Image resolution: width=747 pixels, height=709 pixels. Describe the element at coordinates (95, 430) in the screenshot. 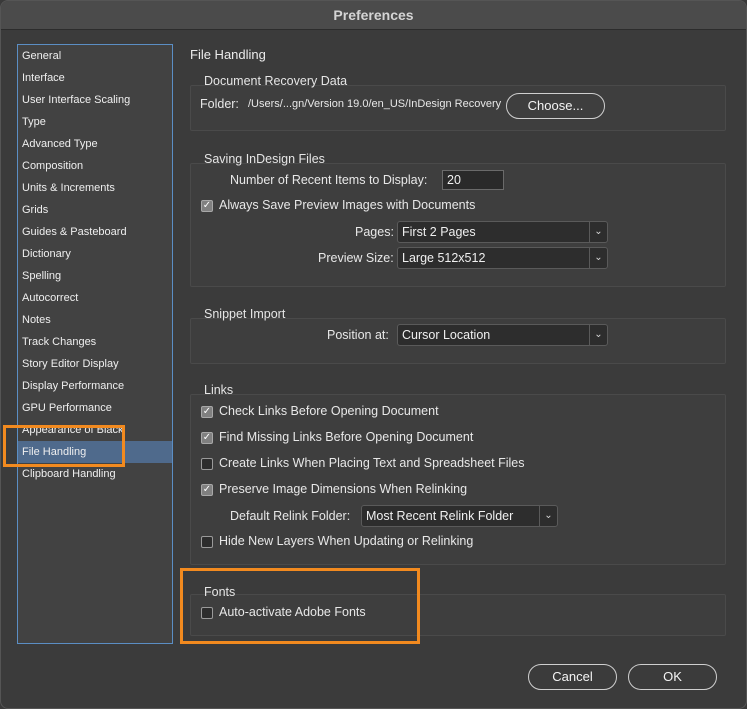

I see `sidebar-item-appearance-of-black: Appearance of Black` at that location.